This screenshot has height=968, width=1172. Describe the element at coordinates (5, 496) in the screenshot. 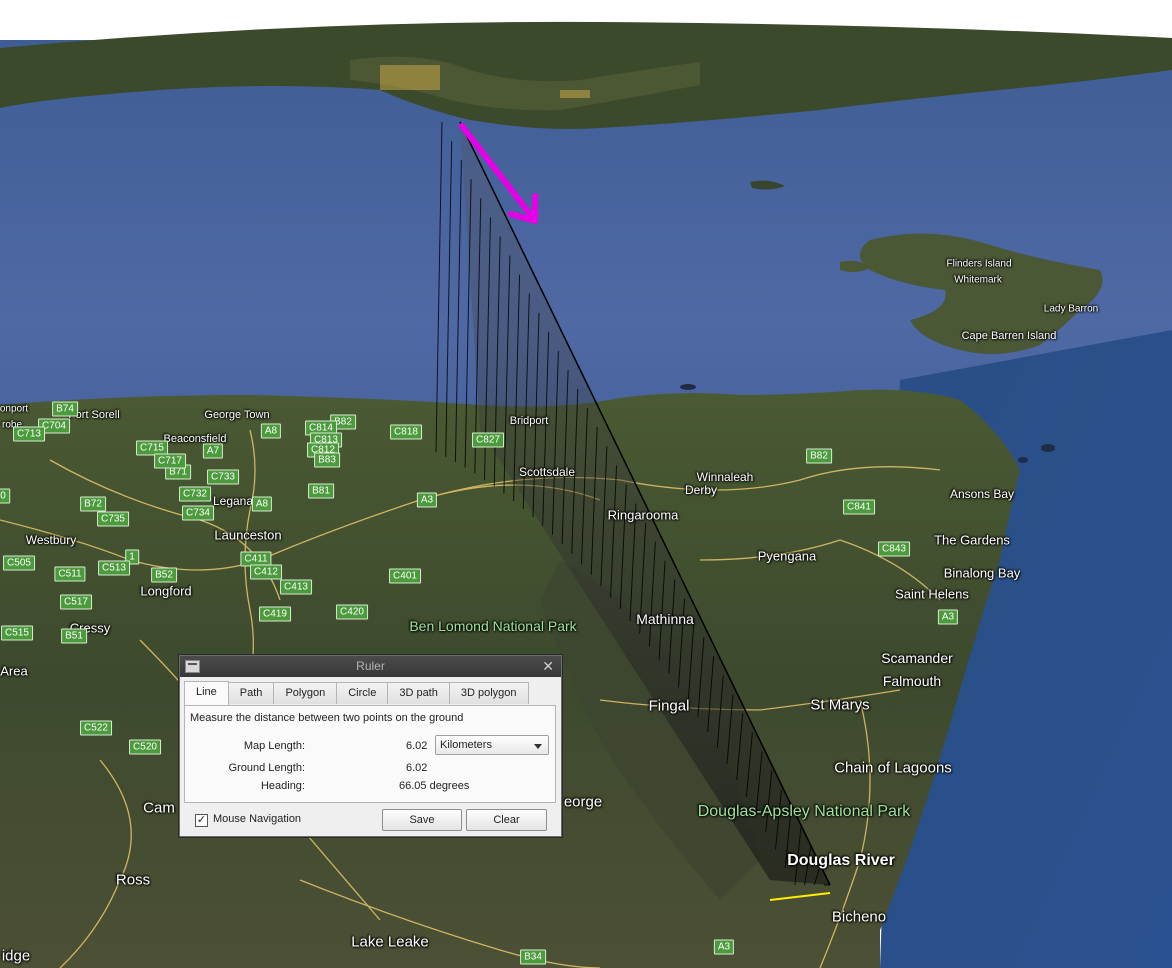

I see `road-shield: 0` at that location.